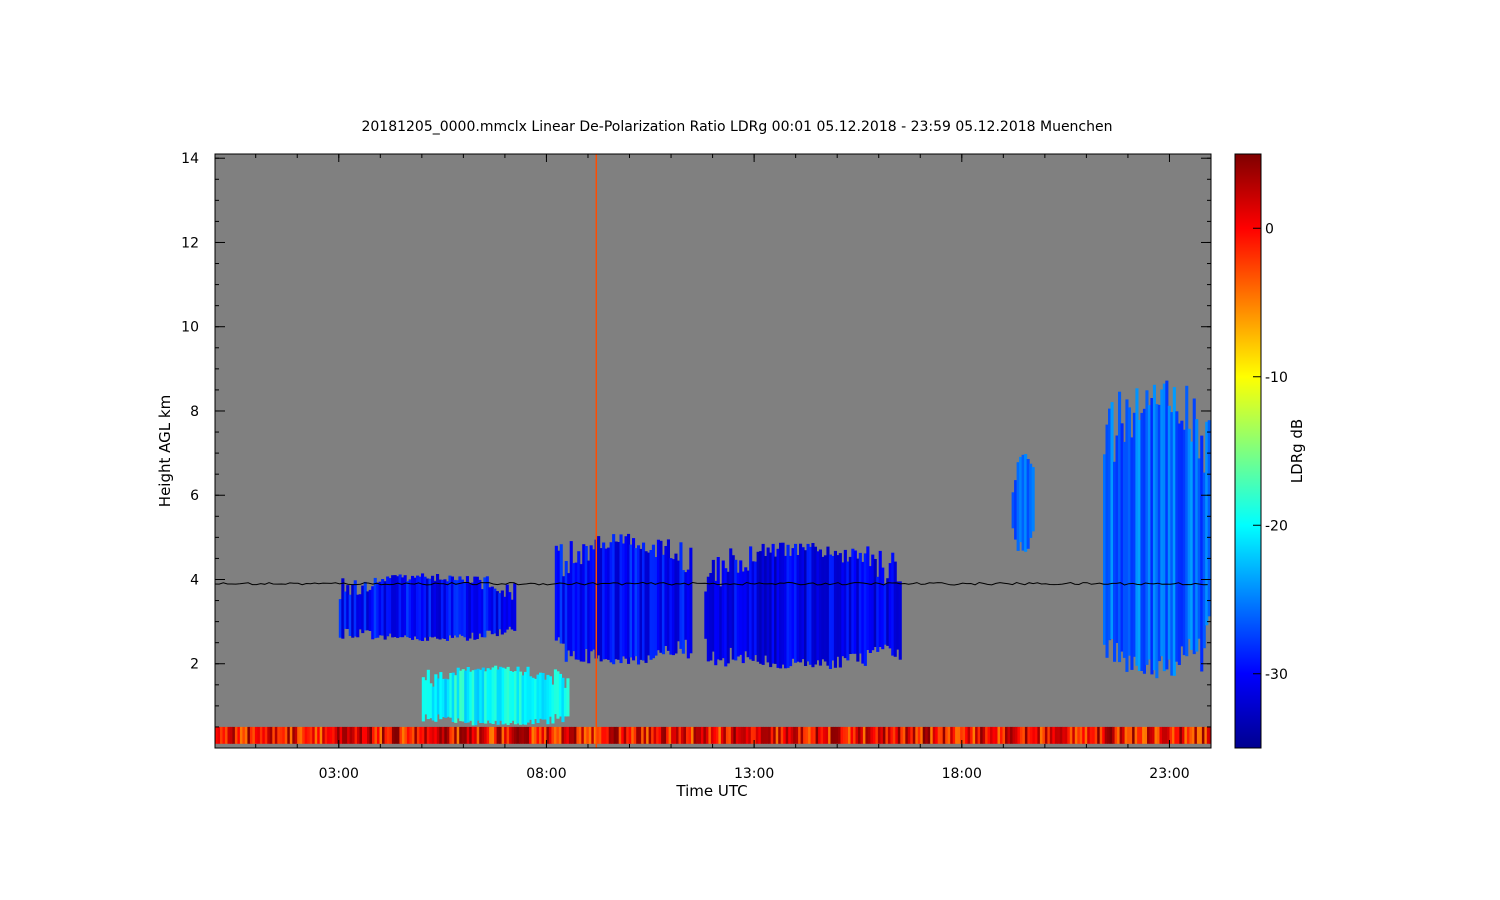  Describe the element at coordinates (1169, 774) in the screenshot. I see `x-tick-label: 23:00` at that location.